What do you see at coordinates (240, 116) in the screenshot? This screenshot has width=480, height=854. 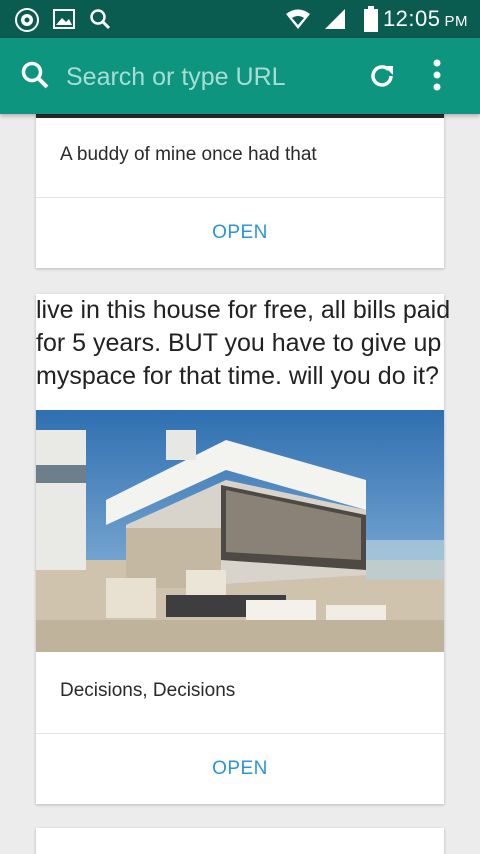 I see `card-image` at bounding box center [240, 116].